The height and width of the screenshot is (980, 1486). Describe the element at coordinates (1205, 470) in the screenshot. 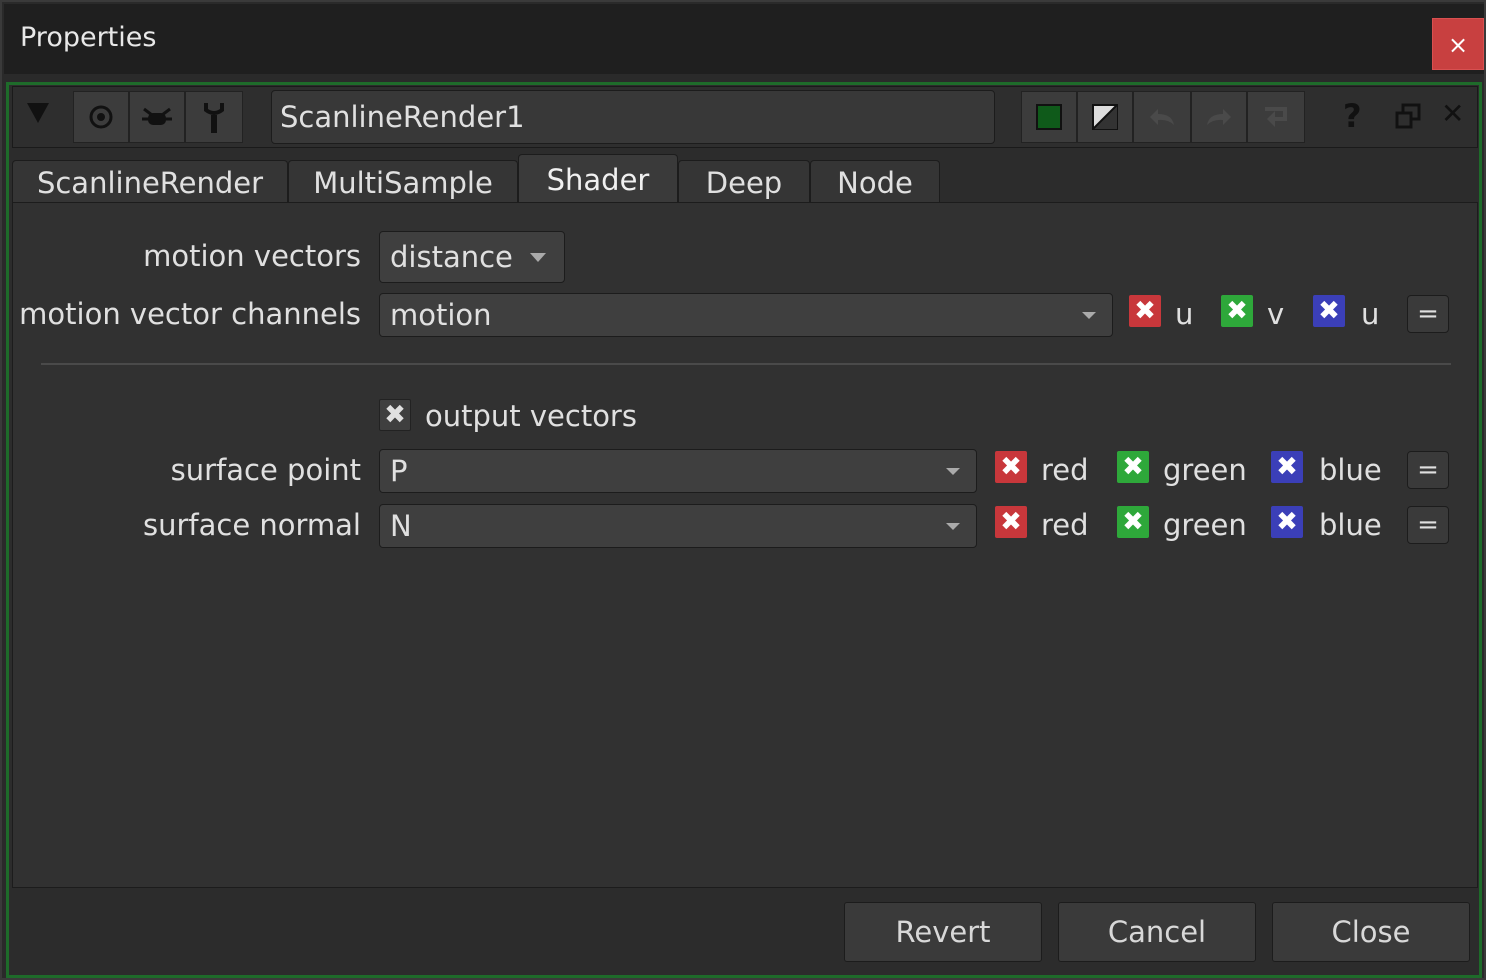

I see `surface-point-green-label: green` at that location.